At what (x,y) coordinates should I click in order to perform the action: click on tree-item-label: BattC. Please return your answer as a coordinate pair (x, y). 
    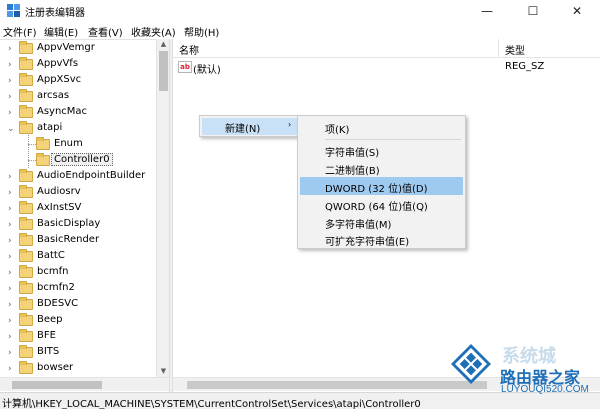
    Looking at the image, I should click on (51, 255).